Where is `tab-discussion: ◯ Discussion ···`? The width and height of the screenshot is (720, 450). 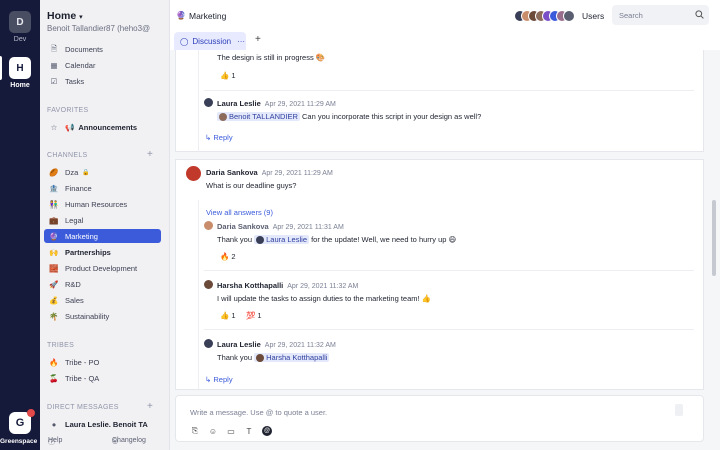
tab-discussion: ◯ Discussion ··· is located at coordinates (210, 41).